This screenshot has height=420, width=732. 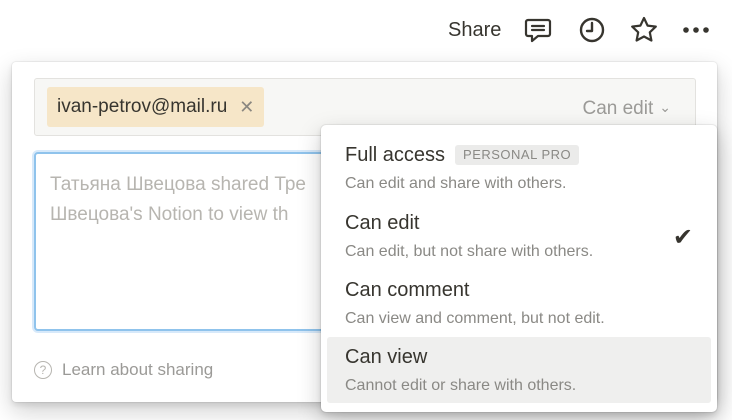 I want to click on option-description: Cannot edit or share with others., so click(x=461, y=385).